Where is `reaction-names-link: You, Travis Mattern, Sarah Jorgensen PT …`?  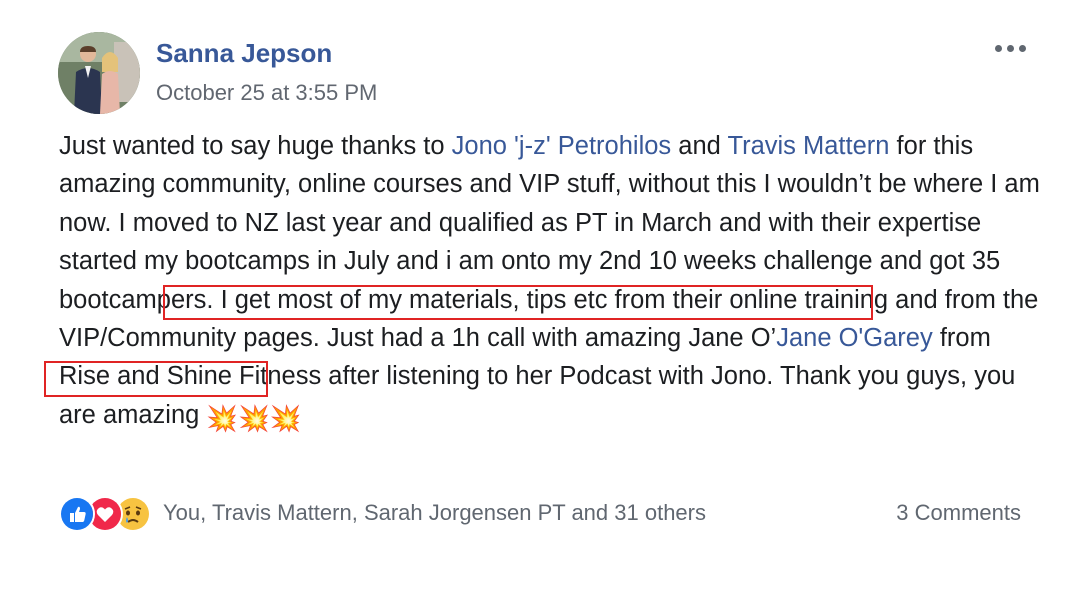 reaction-names-link: You, Travis Mattern, Sarah Jorgensen PT … is located at coordinates (434, 513).